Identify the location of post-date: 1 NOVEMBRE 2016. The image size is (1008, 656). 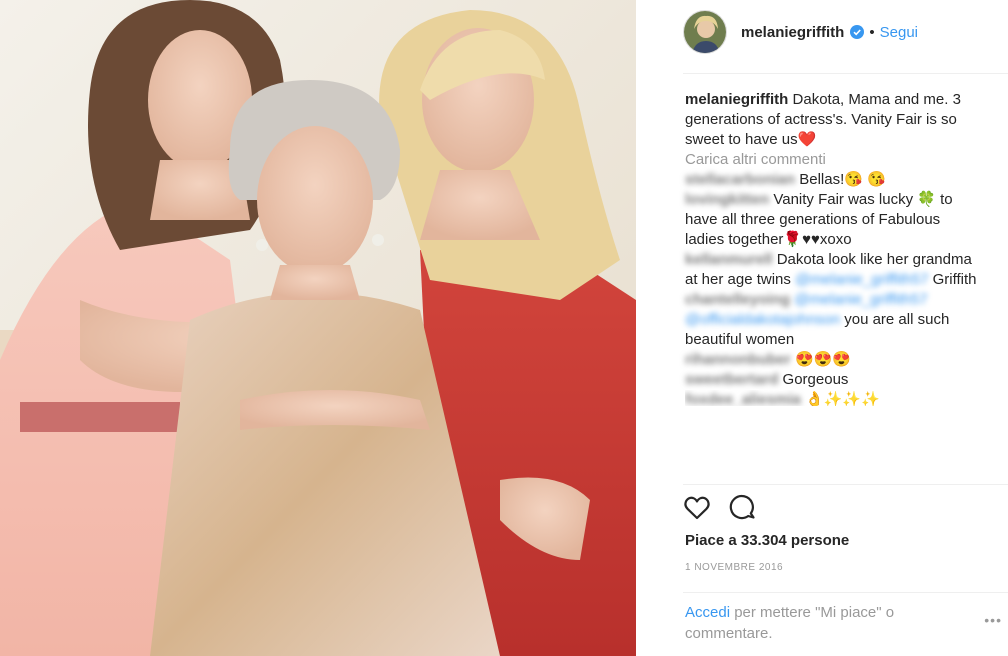
(734, 567).